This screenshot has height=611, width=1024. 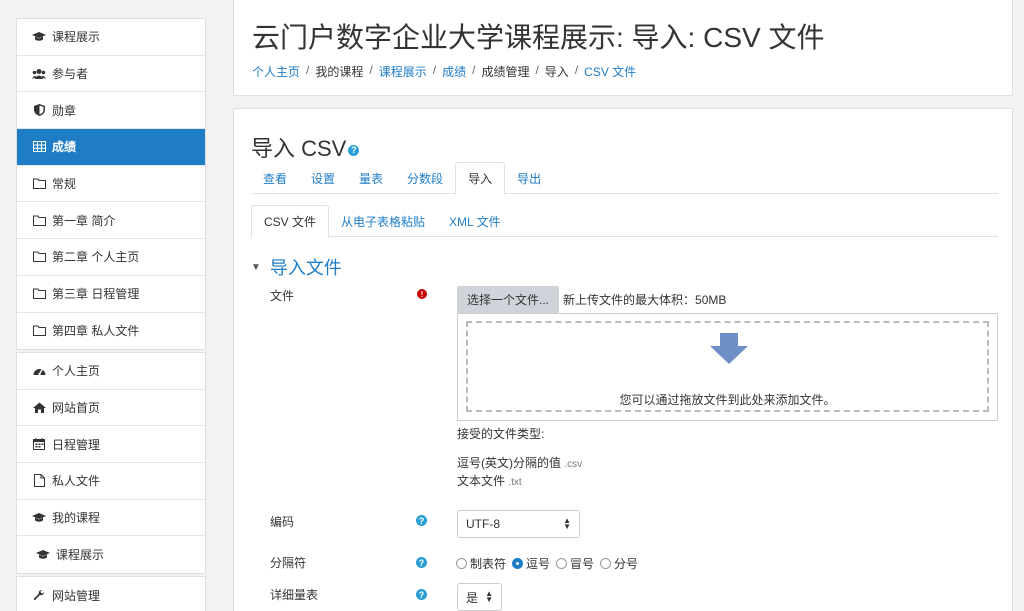 I want to click on sidebar-item-chapter-4: 第四章 私人文件, so click(x=111, y=331).